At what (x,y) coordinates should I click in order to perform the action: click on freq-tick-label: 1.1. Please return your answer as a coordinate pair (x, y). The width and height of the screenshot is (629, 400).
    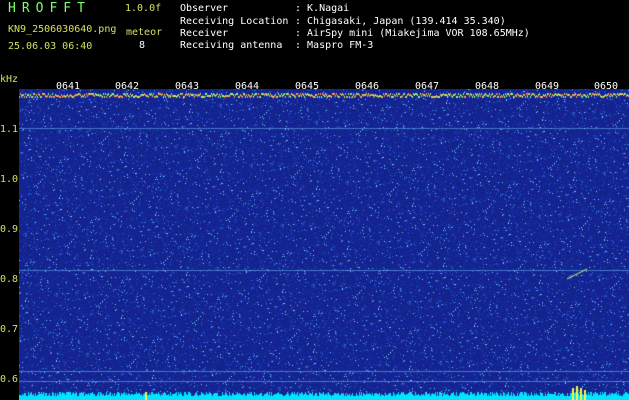
    Looking at the image, I should click on (9, 129).